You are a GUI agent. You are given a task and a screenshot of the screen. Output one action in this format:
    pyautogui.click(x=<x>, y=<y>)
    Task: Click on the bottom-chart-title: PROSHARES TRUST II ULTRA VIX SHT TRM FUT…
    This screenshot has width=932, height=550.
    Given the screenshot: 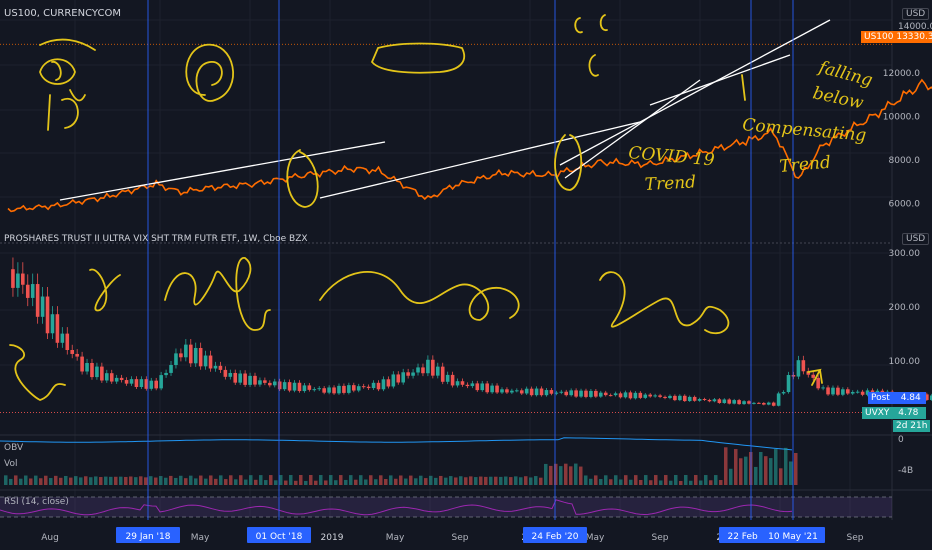 What is the action you would take?
    pyautogui.click(x=156, y=239)
    